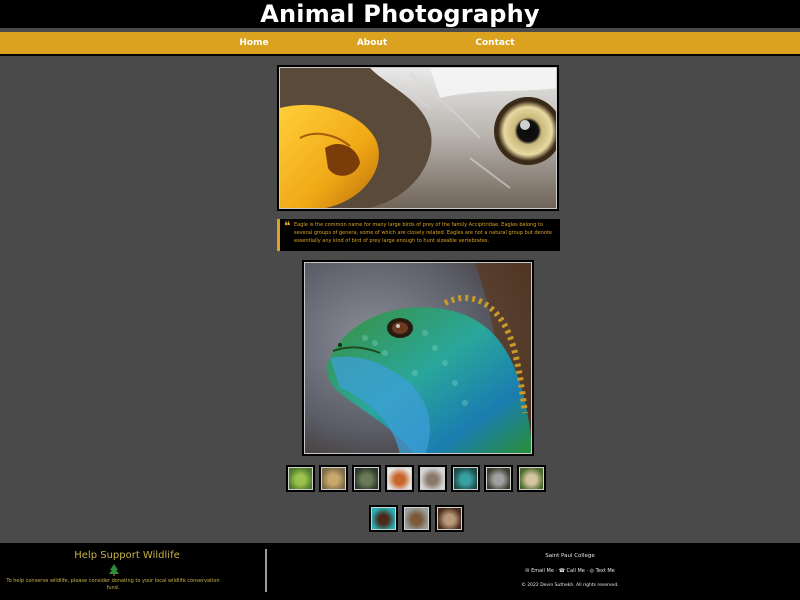 The height and width of the screenshot is (600, 800). I want to click on eagle-image, so click(418, 138).